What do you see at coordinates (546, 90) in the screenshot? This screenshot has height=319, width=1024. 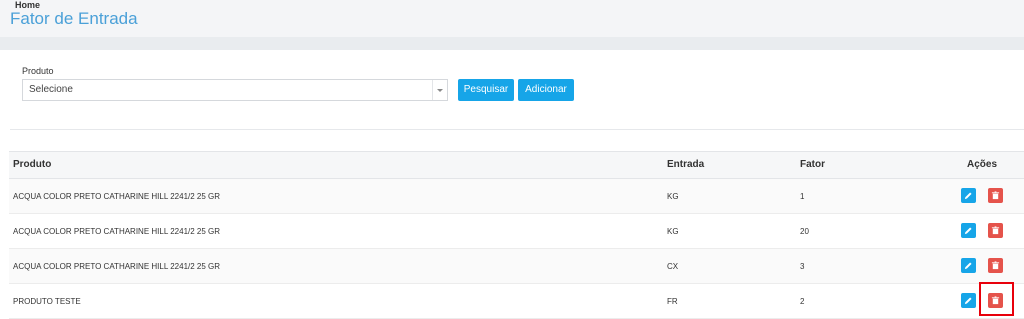 I see `add-button: Adicionar` at bounding box center [546, 90].